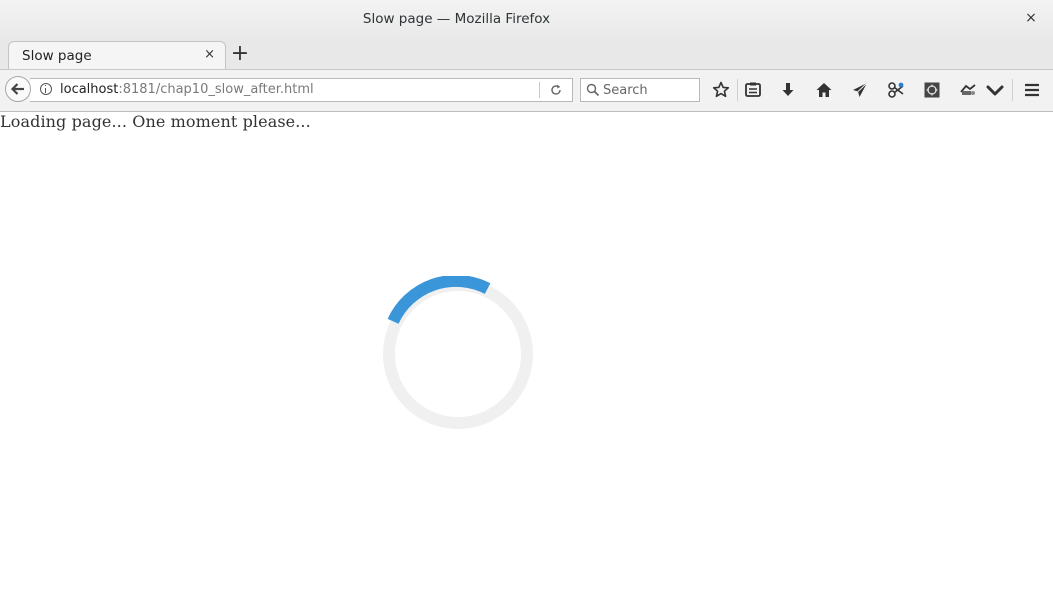 Image resolution: width=1053 pixels, height=598 pixels. Describe the element at coordinates (216, 89) in the screenshot. I see `url-path: :8181/chap10_slow_after.html` at that location.